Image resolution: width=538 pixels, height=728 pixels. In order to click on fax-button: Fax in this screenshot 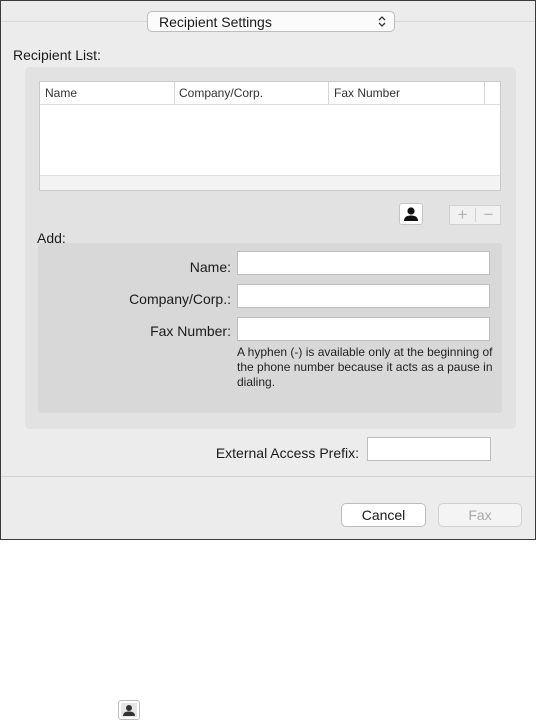, I will do `click(480, 515)`.